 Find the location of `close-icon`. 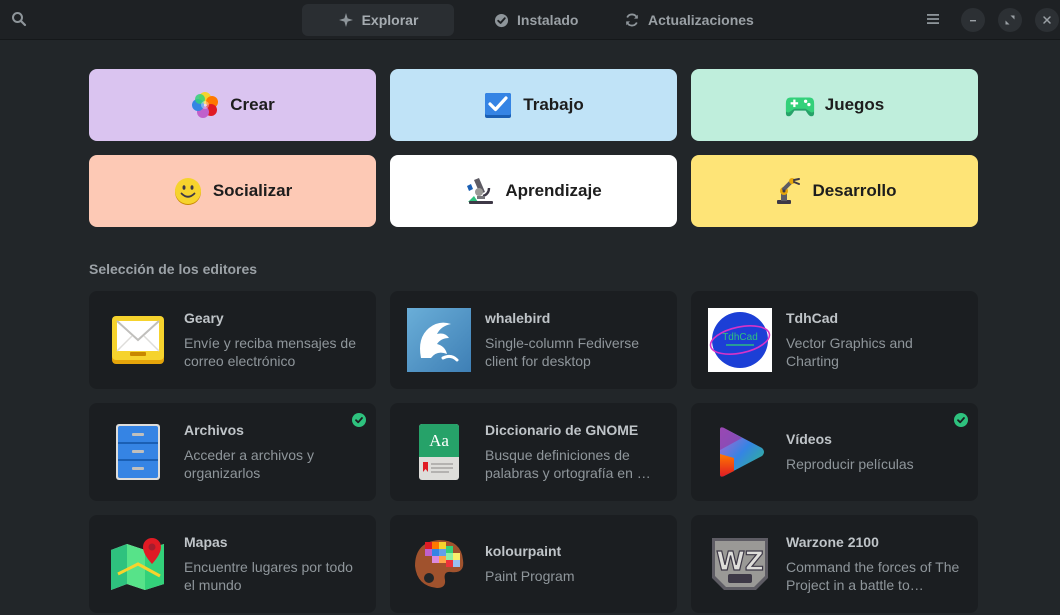

close-icon is located at coordinates (1047, 20).